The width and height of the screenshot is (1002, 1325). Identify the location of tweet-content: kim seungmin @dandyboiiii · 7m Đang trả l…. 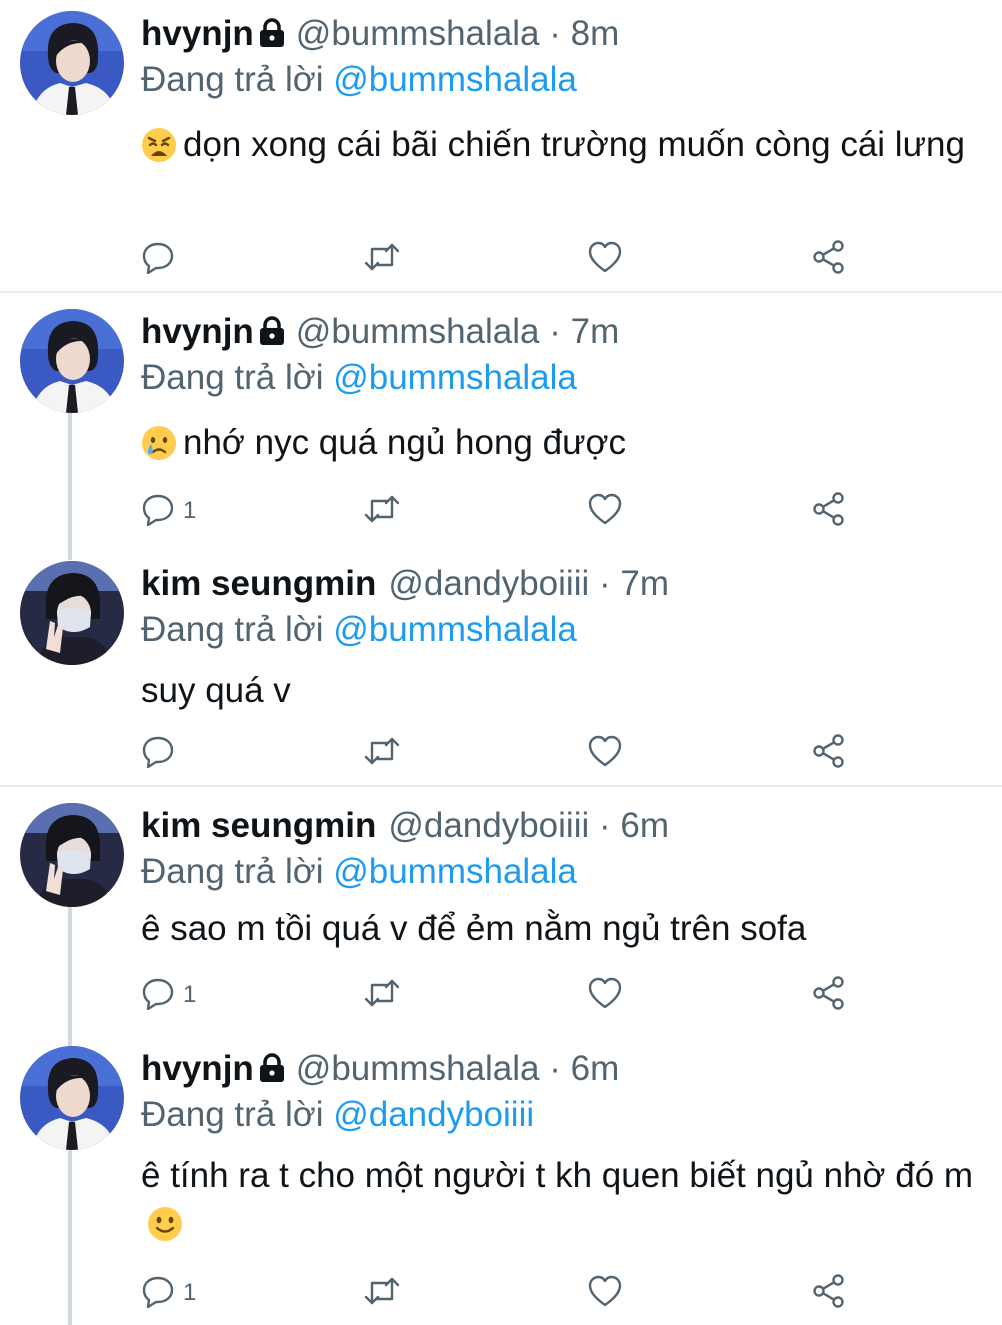
(566, 638).